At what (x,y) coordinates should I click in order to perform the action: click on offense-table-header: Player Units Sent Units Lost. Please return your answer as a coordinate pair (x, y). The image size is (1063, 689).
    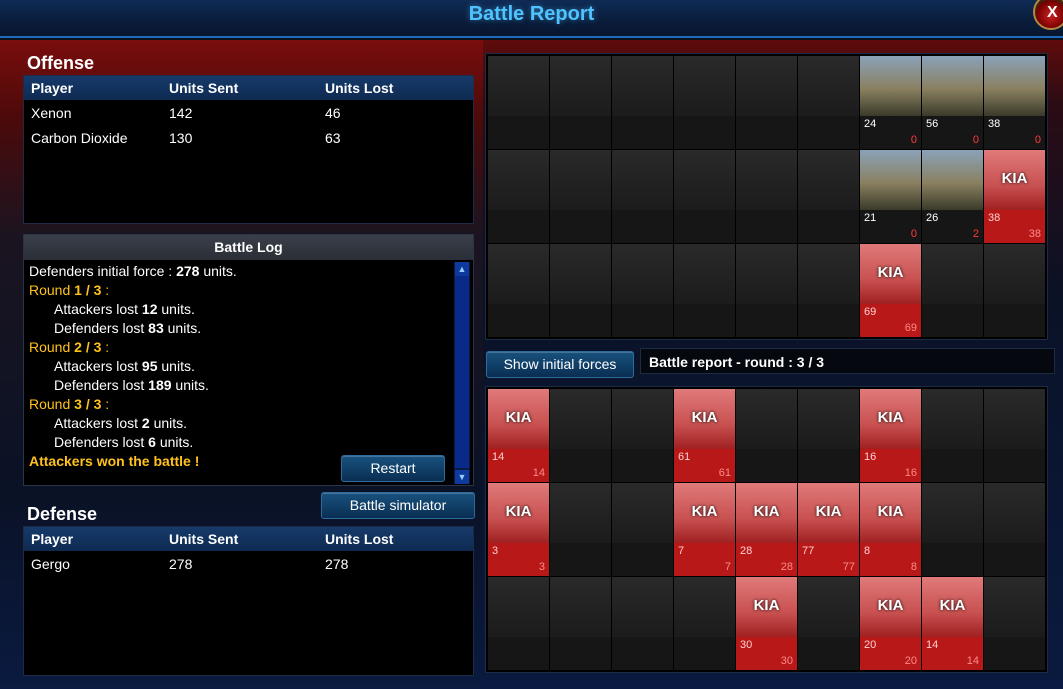
    Looking at the image, I should click on (248, 88).